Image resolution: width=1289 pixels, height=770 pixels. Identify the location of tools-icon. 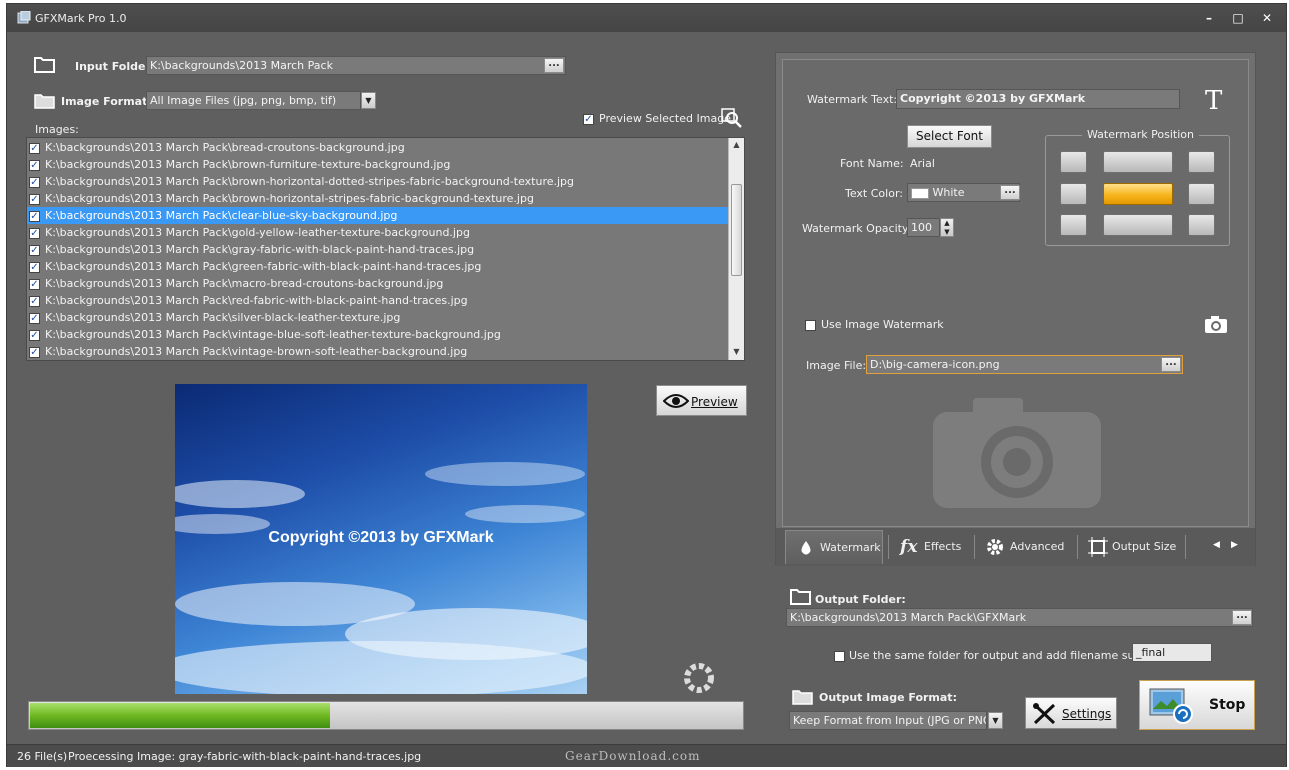
(1044, 714).